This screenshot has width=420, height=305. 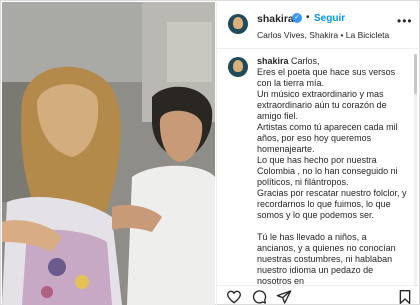 I want to click on caption-avatar, so click(x=238, y=67).